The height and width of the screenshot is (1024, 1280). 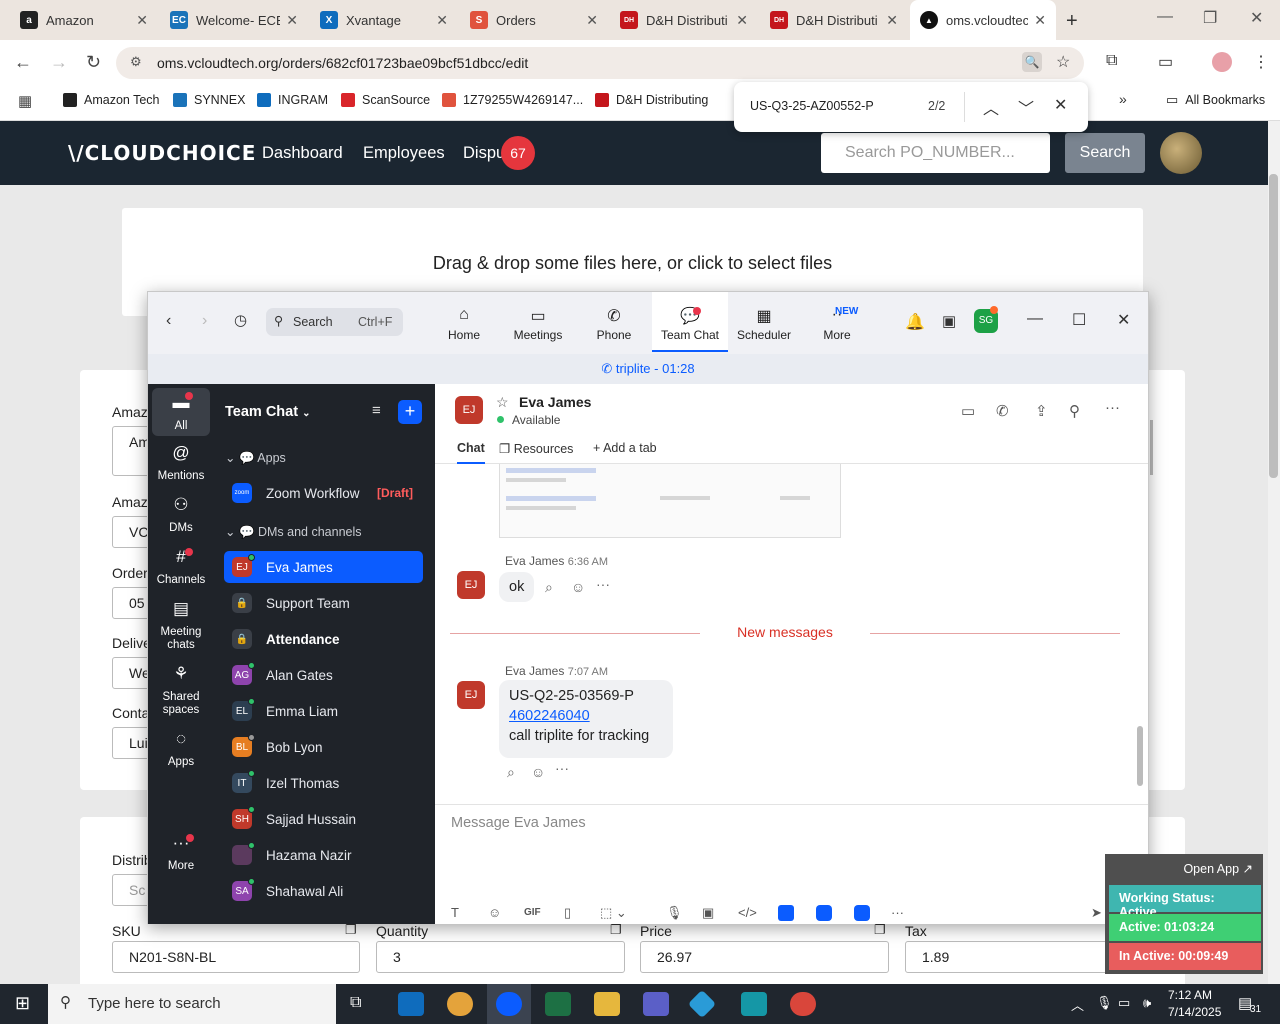 I want to click on find-next-icon: ﹀, so click(x=1026, y=107).